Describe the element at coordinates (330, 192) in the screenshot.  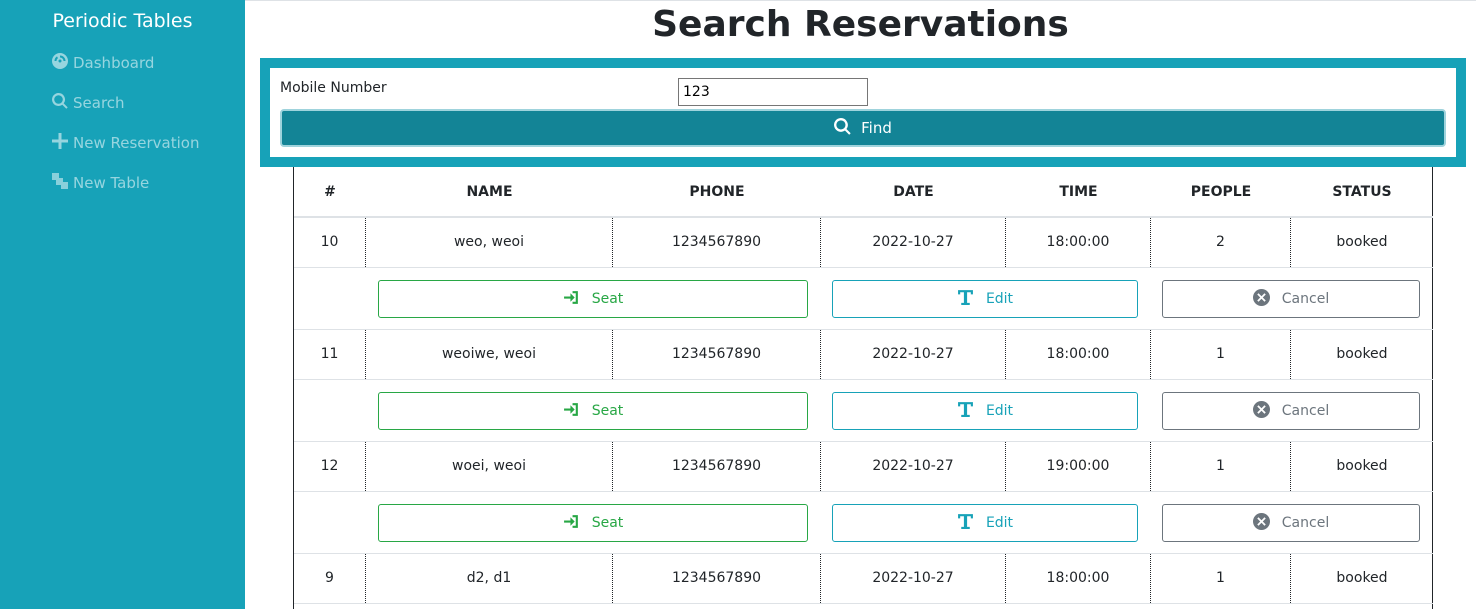
I see `col-header-number: #` at that location.